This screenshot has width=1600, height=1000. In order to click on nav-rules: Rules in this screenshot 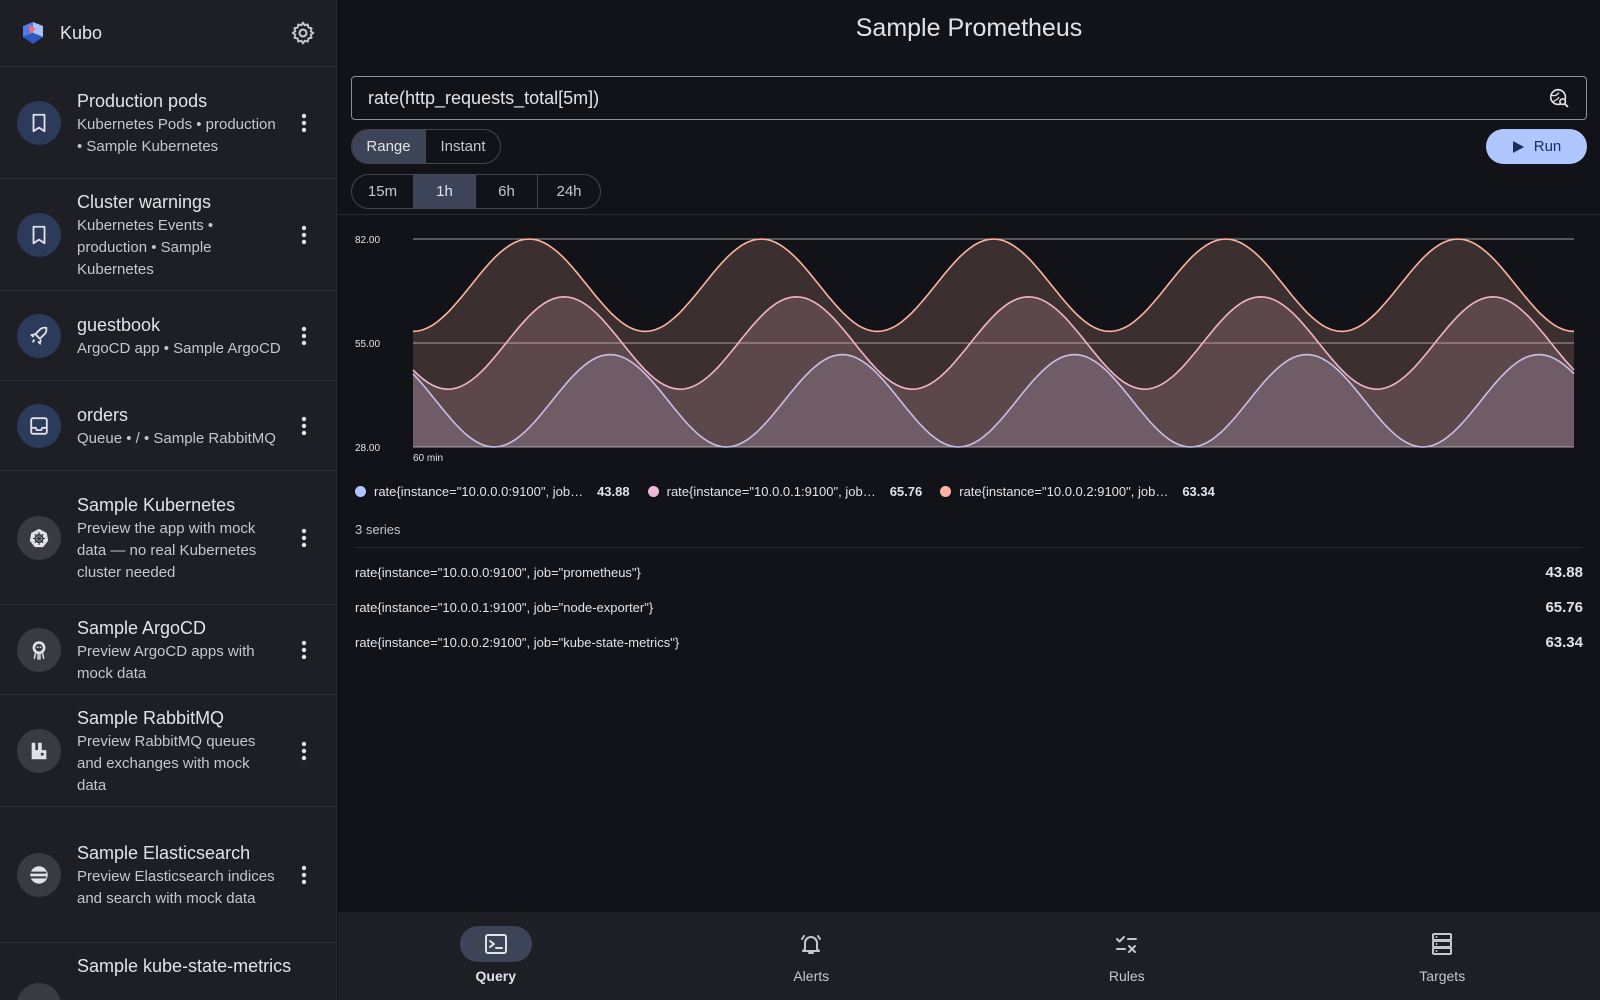, I will do `click(1127, 956)`.